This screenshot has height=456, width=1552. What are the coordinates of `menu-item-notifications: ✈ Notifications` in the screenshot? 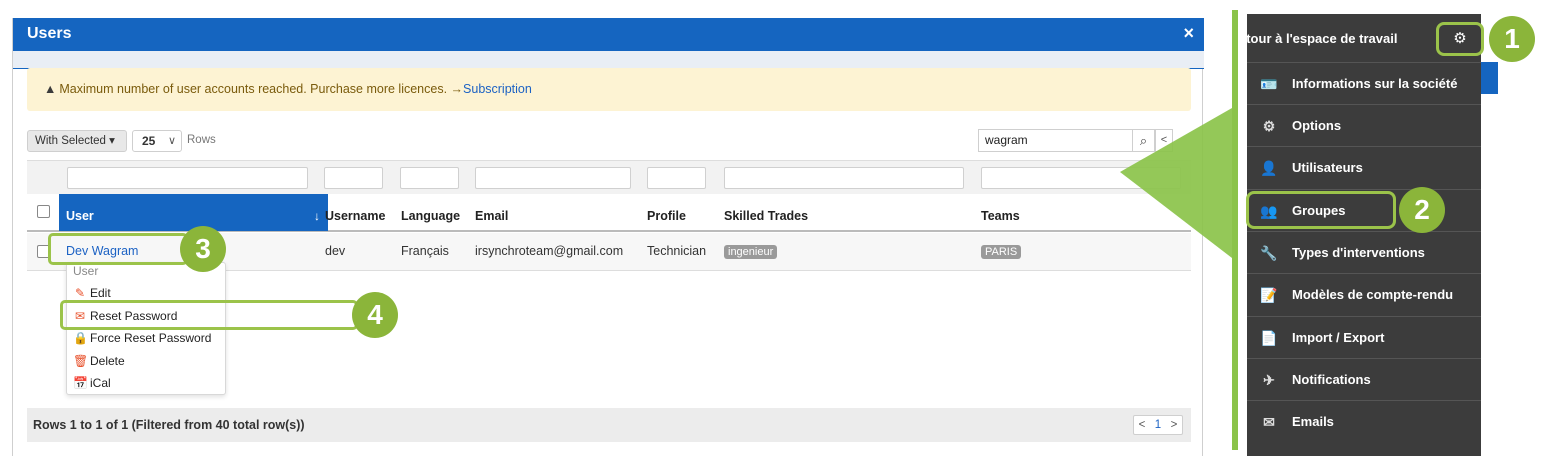 It's located at (1364, 379).